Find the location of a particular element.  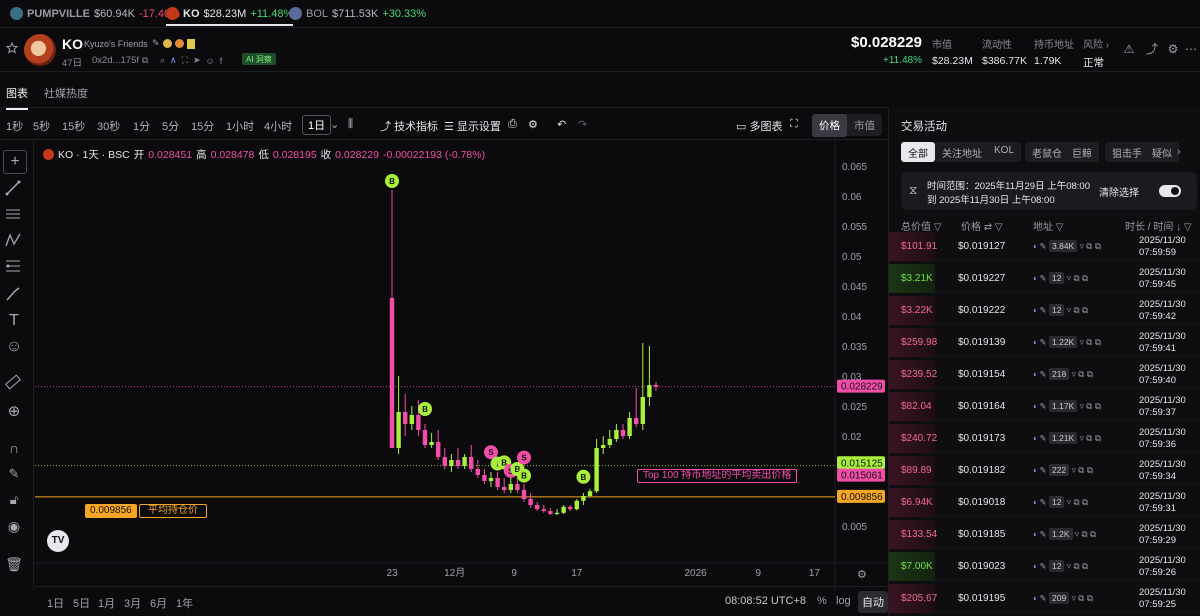

token-address: 0x2d...175f is located at coordinates (115, 60).